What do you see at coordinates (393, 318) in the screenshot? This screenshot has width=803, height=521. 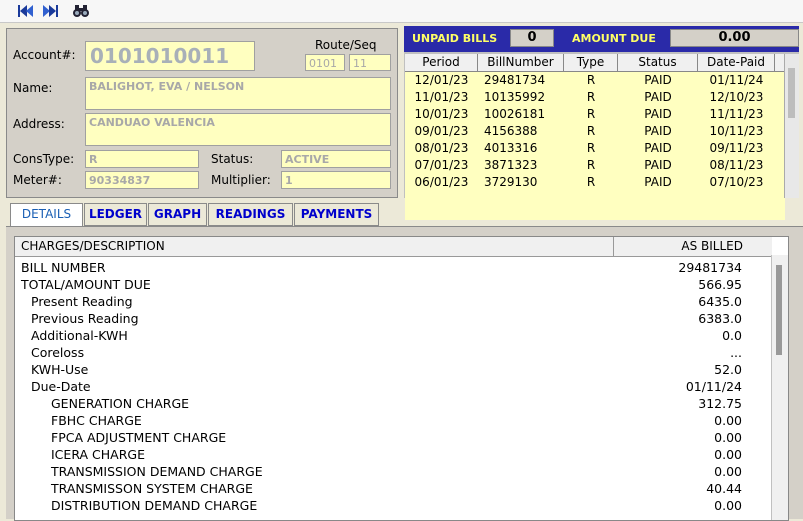 I see `charge-row: Previous Reading 6383.0` at bounding box center [393, 318].